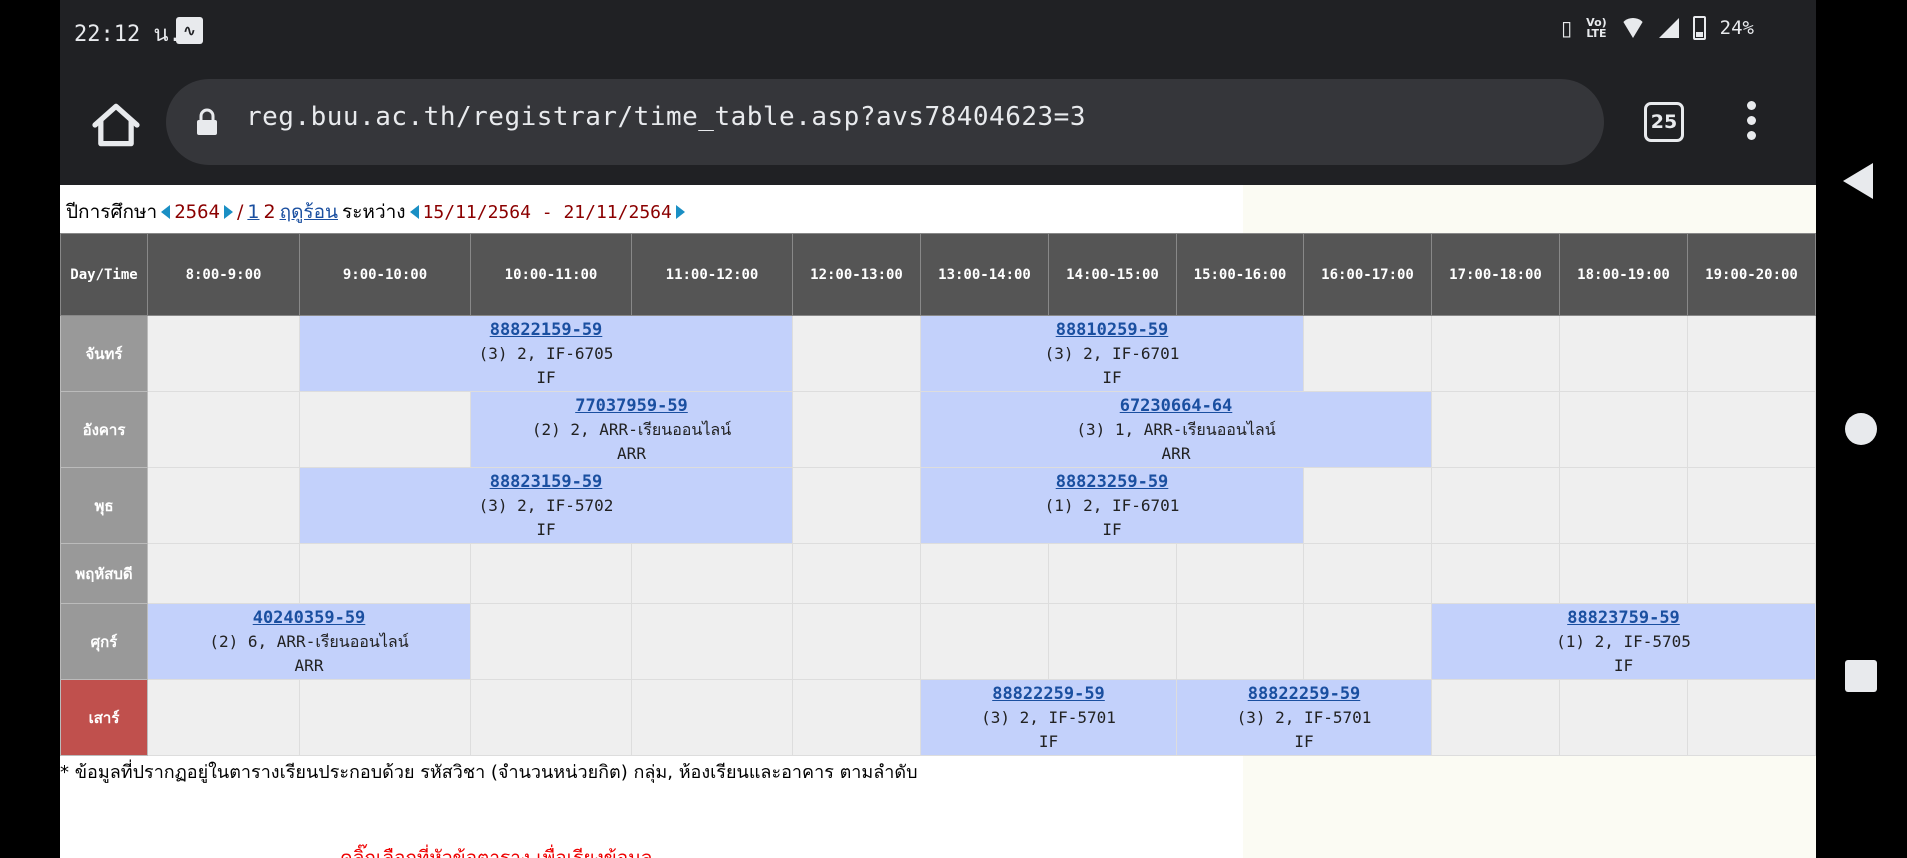 The height and width of the screenshot is (858, 1907). I want to click on course-block: 40240359-59 (2) 6, ARR-เรียนออนไลน์ ARR, so click(309, 641).